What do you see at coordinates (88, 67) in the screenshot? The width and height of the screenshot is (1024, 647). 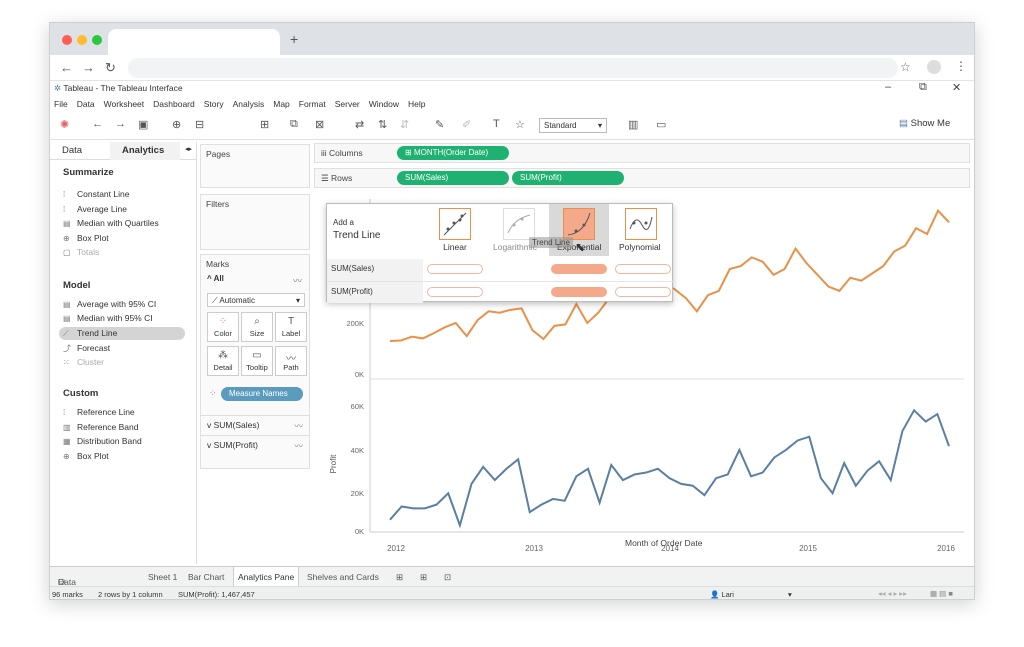 I see `forward-arrow-icon: →` at bounding box center [88, 67].